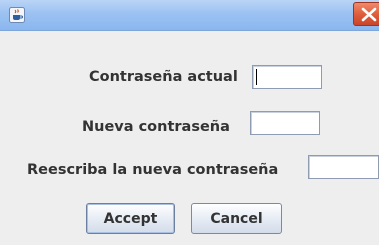 The height and width of the screenshot is (245, 379). What do you see at coordinates (130, 218) in the screenshot?
I see `accept-button: Accept` at bounding box center [130, 218].